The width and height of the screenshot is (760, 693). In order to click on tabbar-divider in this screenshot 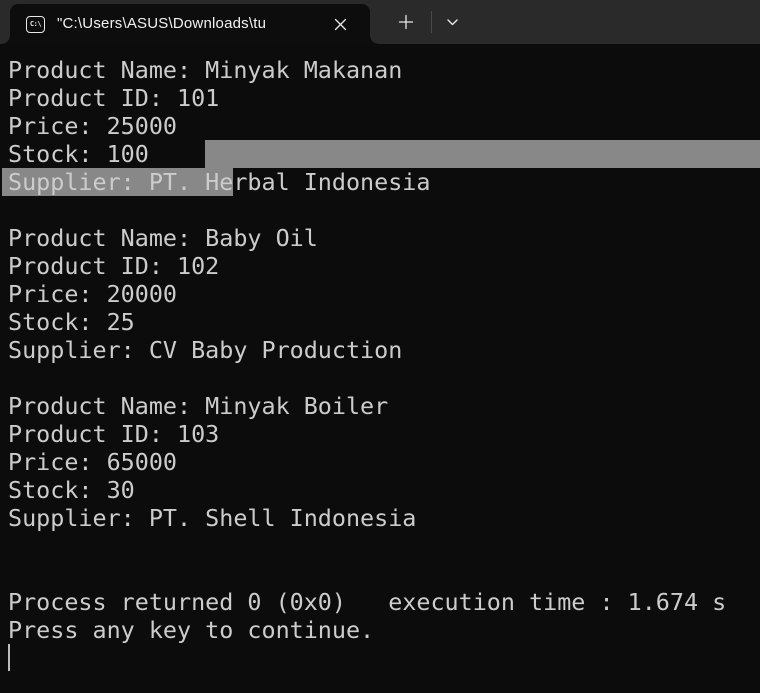, I will do `click(431, 22)`.